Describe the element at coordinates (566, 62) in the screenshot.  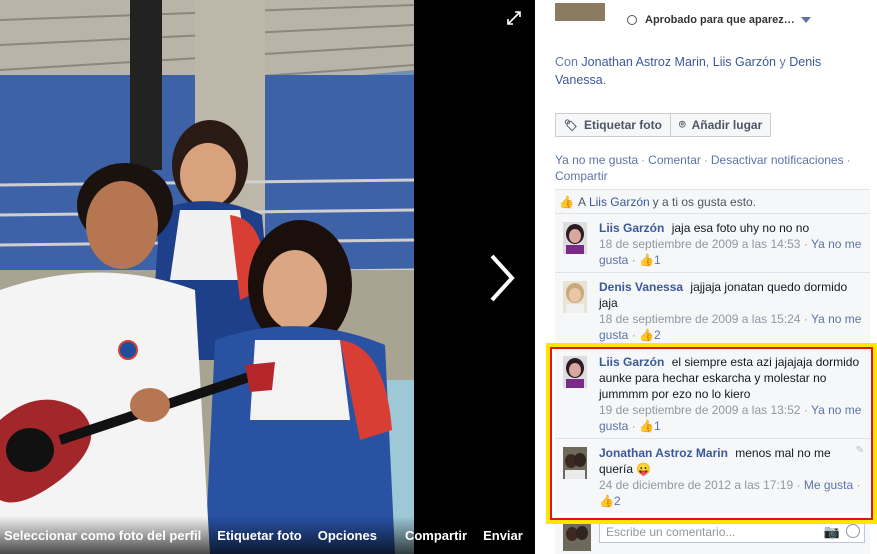
I see `with-prefix: Con` at that location.